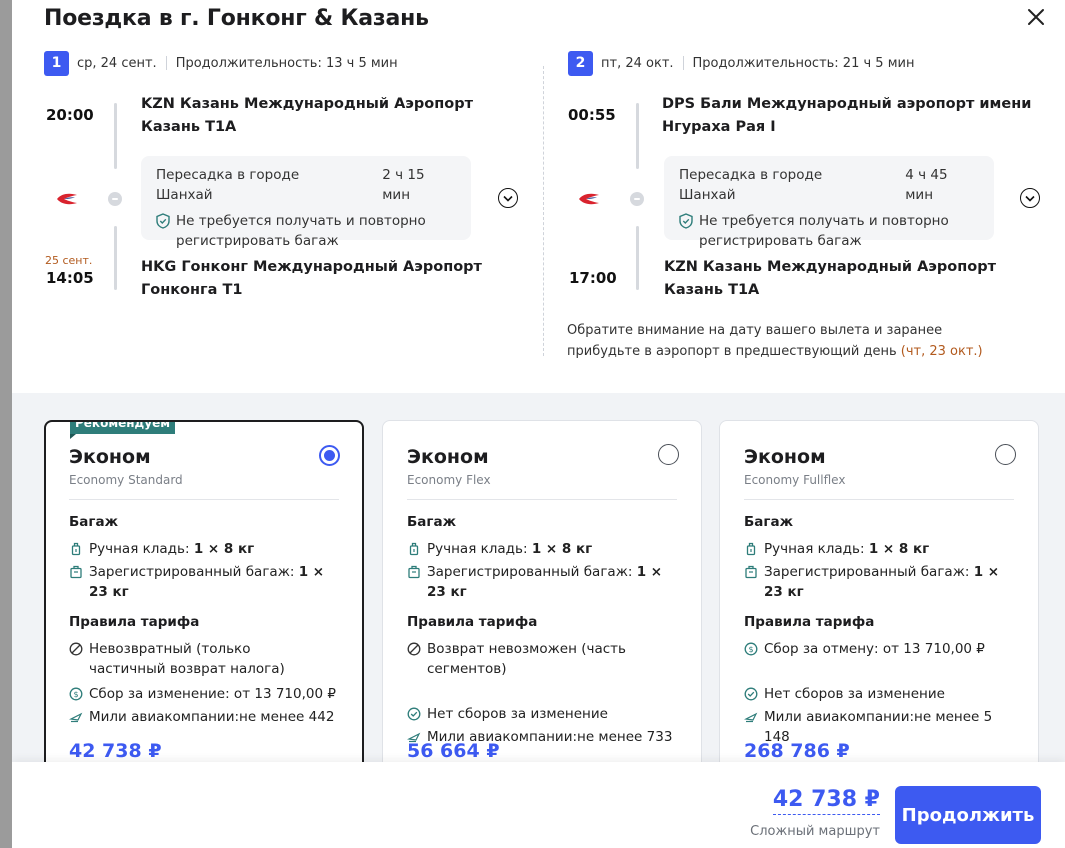 This screenshot has height=848, width=1065. What do you see at coordinates (56, 63) in the screenshot?
I see `segment-number-badge: 1` at bounding box center [56, 63].